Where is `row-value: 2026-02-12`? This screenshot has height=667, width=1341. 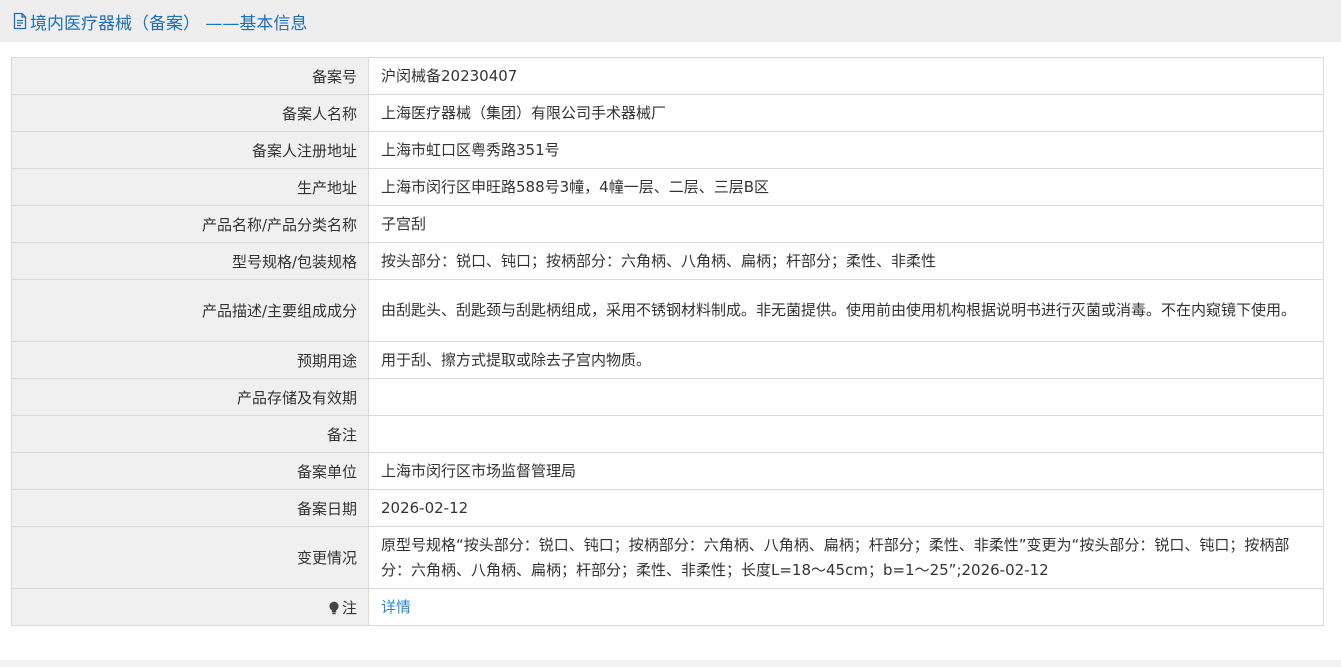
row-value: 2026-02-12 is located at coordinates (846, 508).